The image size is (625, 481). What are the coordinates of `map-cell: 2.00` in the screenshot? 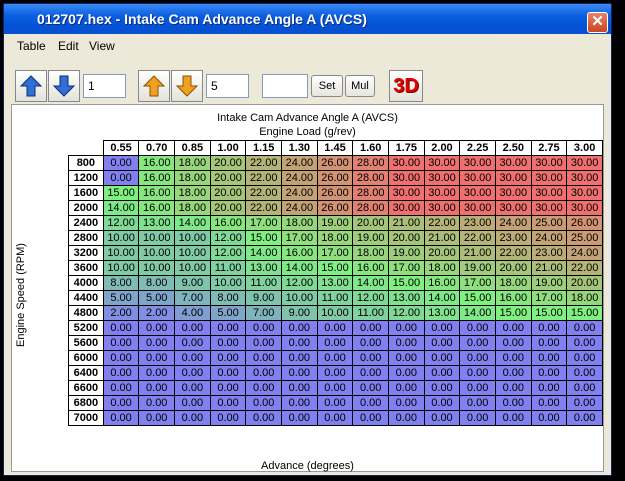 It's located at (157, 313).